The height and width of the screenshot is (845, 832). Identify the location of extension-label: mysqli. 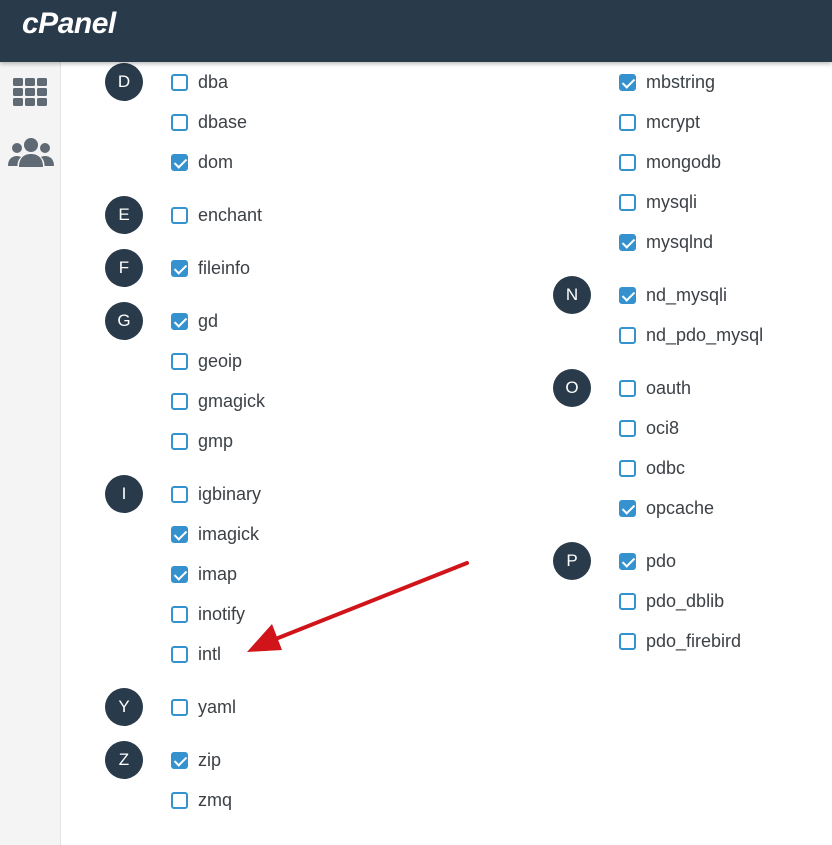
(672, 201).